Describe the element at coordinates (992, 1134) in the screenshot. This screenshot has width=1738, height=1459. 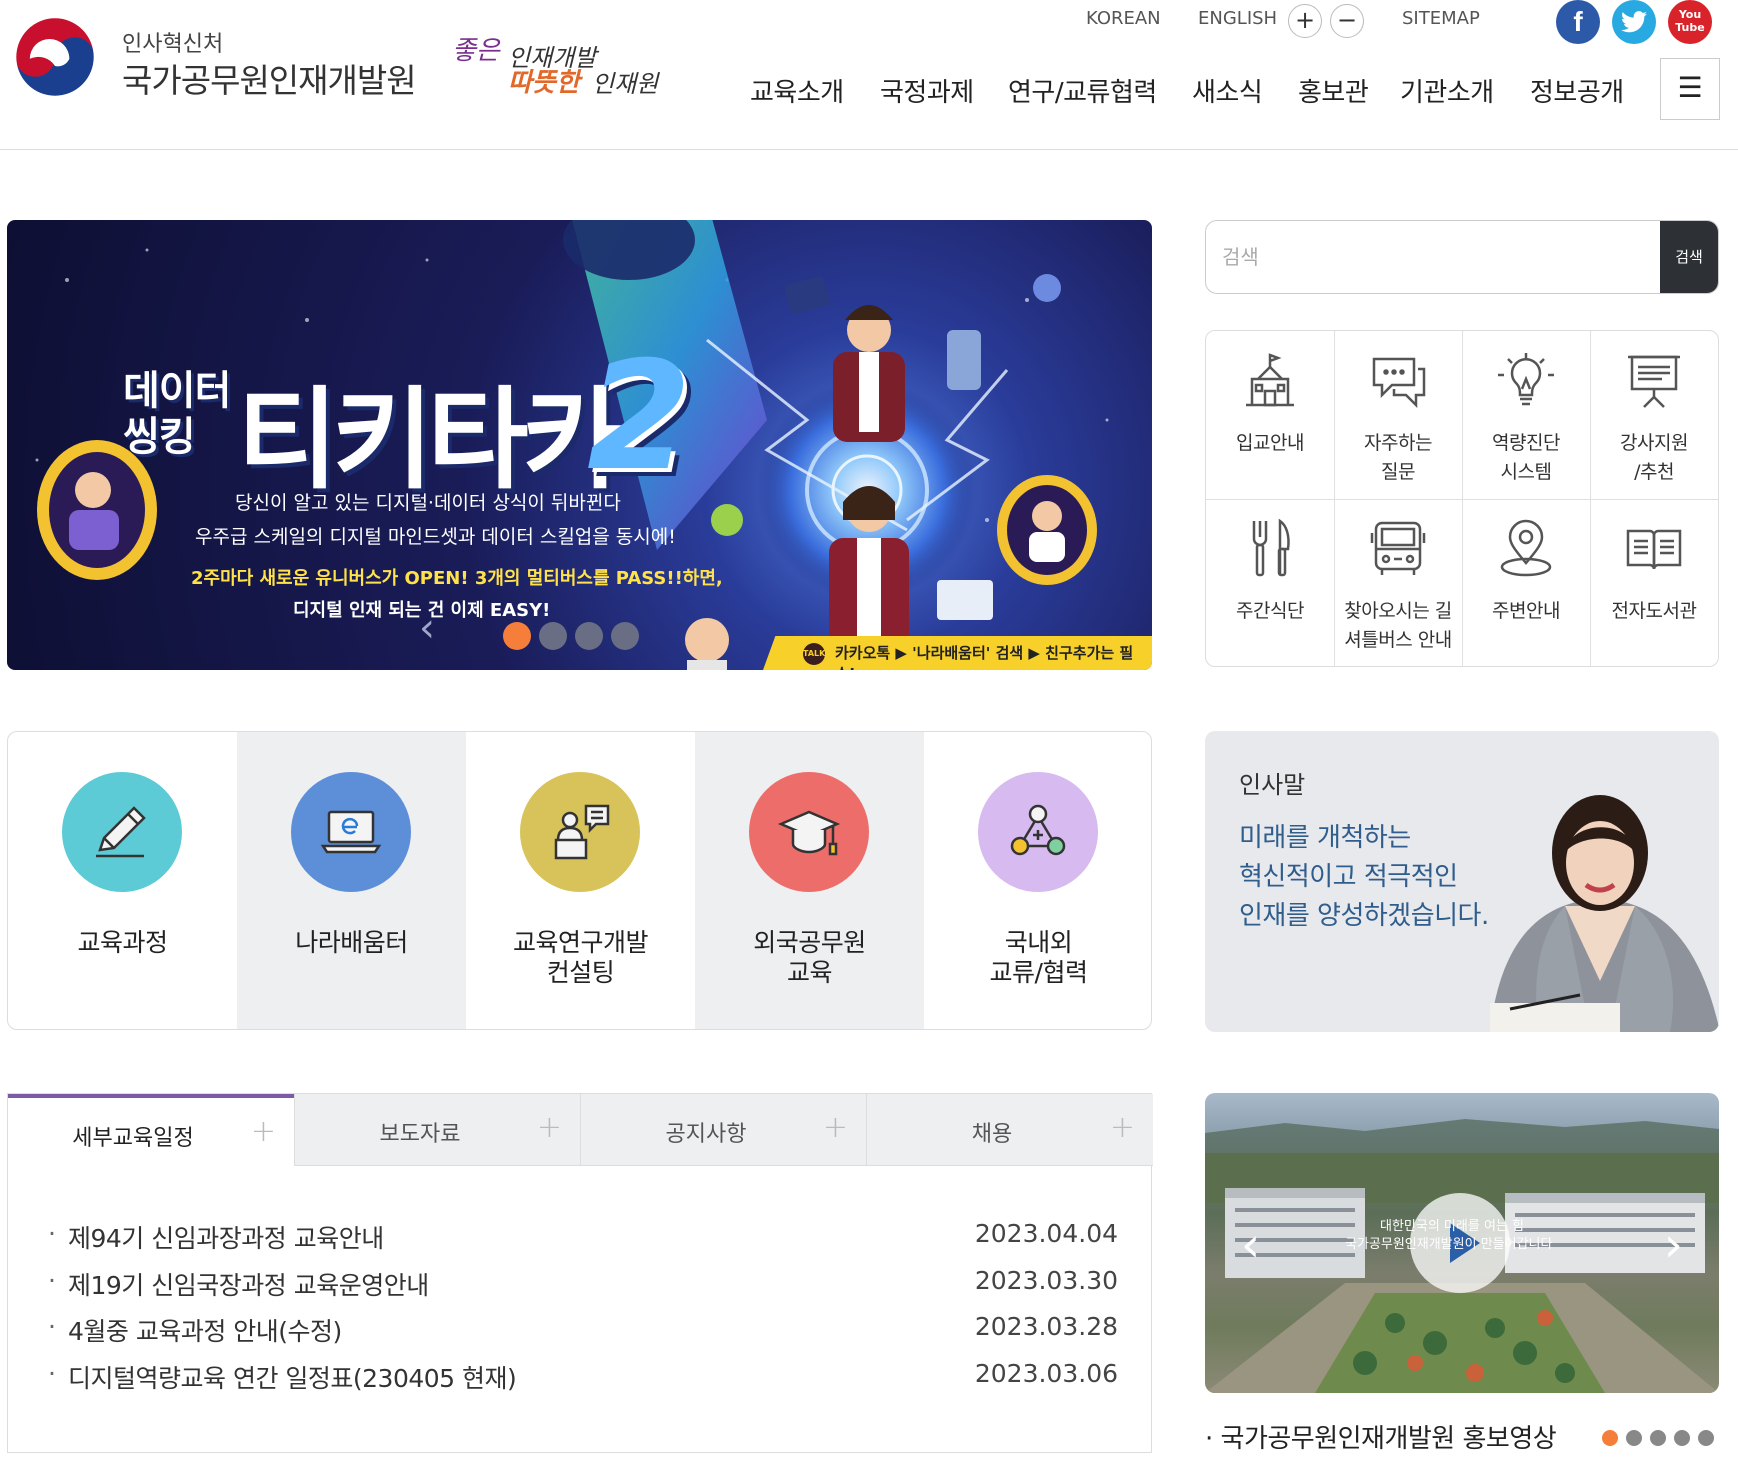
I see `tab-label: 채용` at that location.